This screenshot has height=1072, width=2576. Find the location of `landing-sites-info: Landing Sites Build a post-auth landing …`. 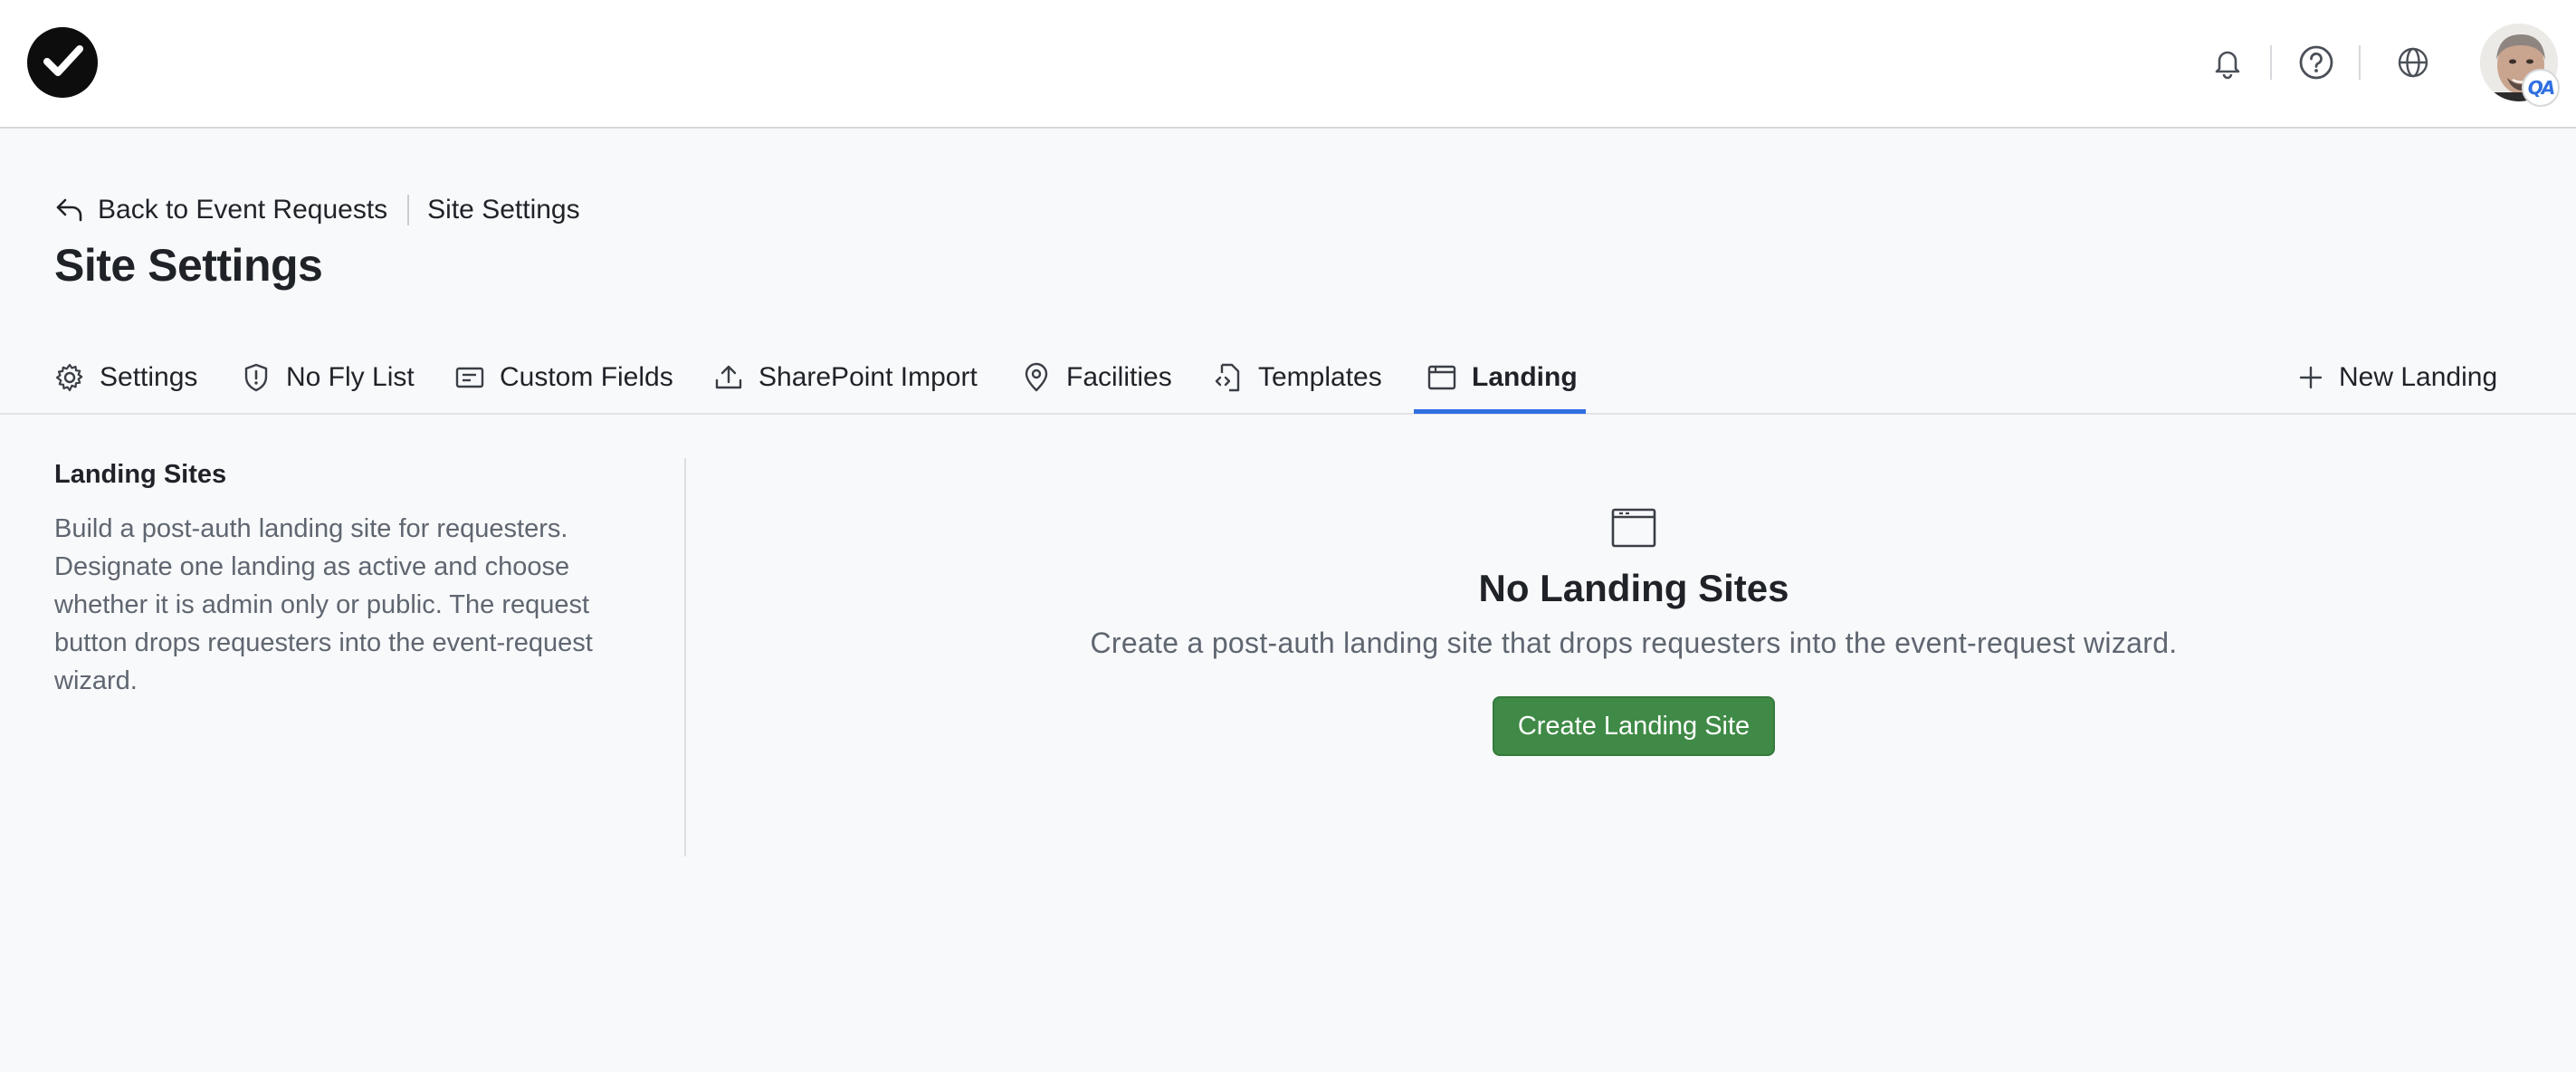

landing-sites-info: Landing Sites Build a post-auth landing … is located at coordinates (344, 580).